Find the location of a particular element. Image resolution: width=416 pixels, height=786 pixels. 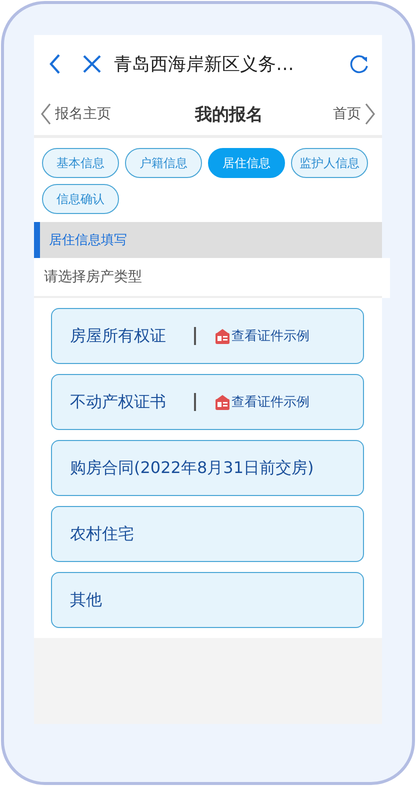

close-icon is located at coordinates (92, 64).